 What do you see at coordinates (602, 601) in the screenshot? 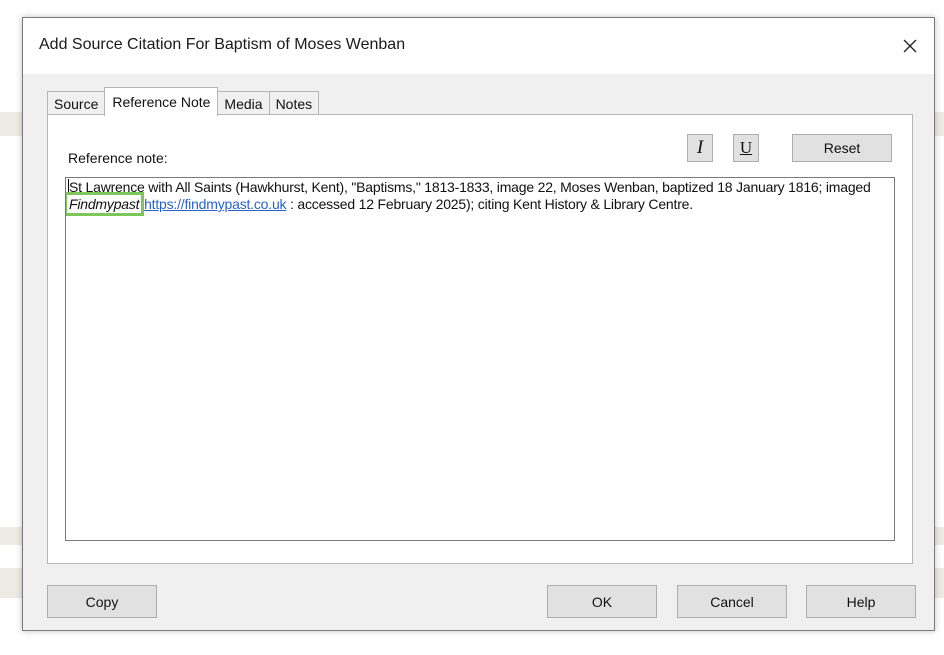
I see `ok-button: OK` at bounding box center [602, 601].